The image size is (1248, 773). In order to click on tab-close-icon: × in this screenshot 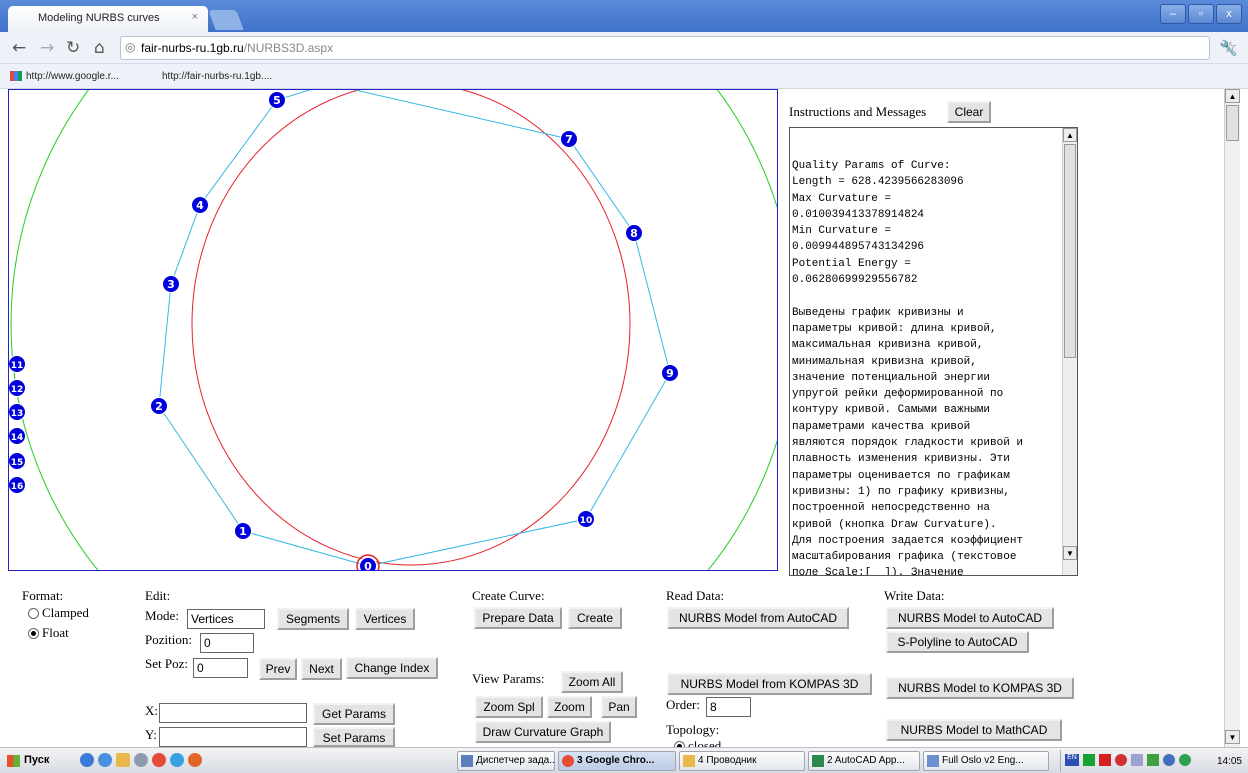, I will do `click(195, 17)`.